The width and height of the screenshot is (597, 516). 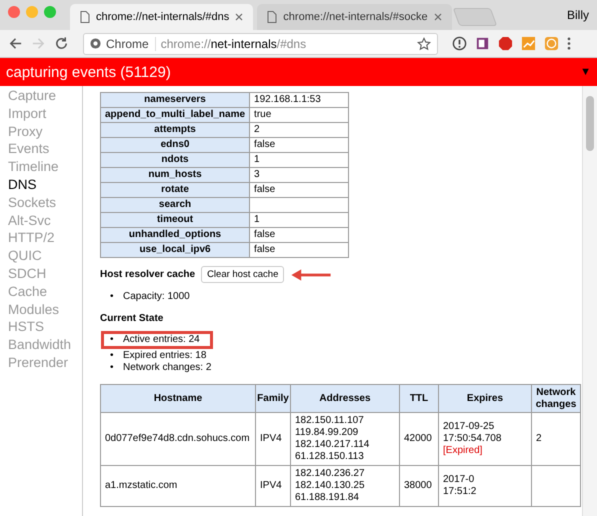 What do you see at coordinates (41, 149) in the screenshot?
I see `sidebar-item: Events` at bounding box center [41, 149].